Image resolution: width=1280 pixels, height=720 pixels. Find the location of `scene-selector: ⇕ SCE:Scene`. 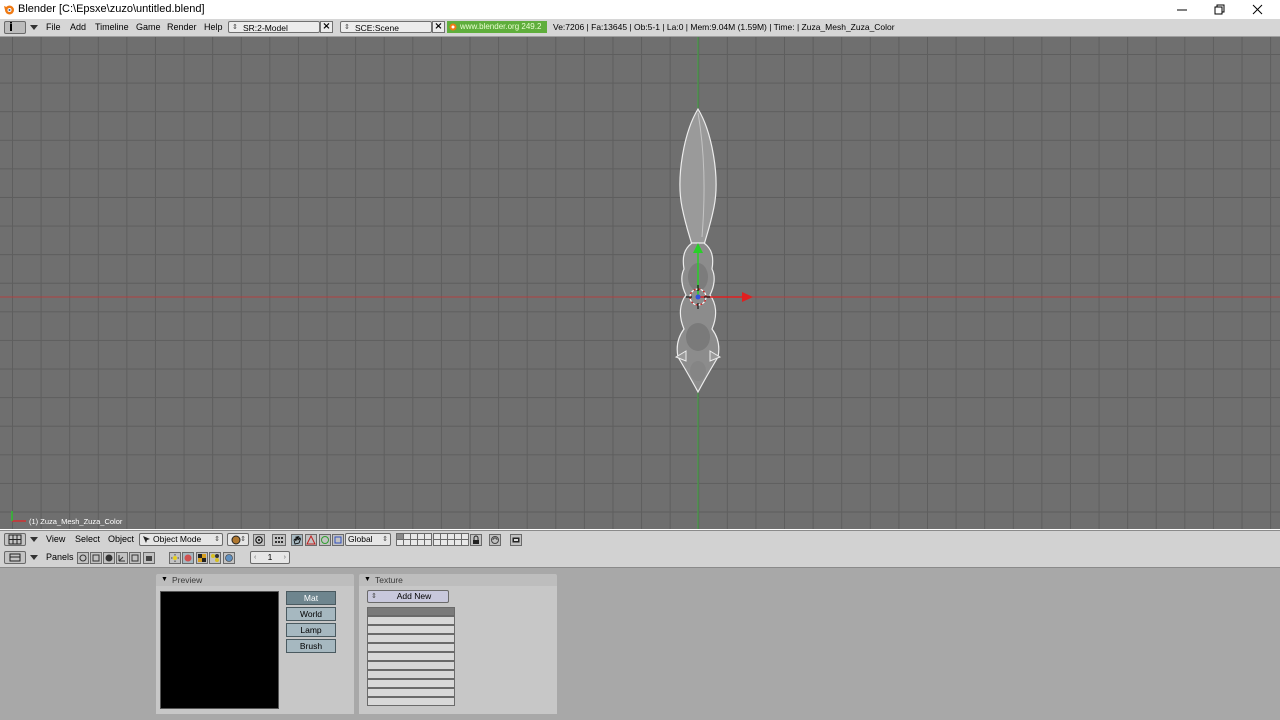

scene-selector: ⇕ SCE:Scene is located at coordinates (386, 27).